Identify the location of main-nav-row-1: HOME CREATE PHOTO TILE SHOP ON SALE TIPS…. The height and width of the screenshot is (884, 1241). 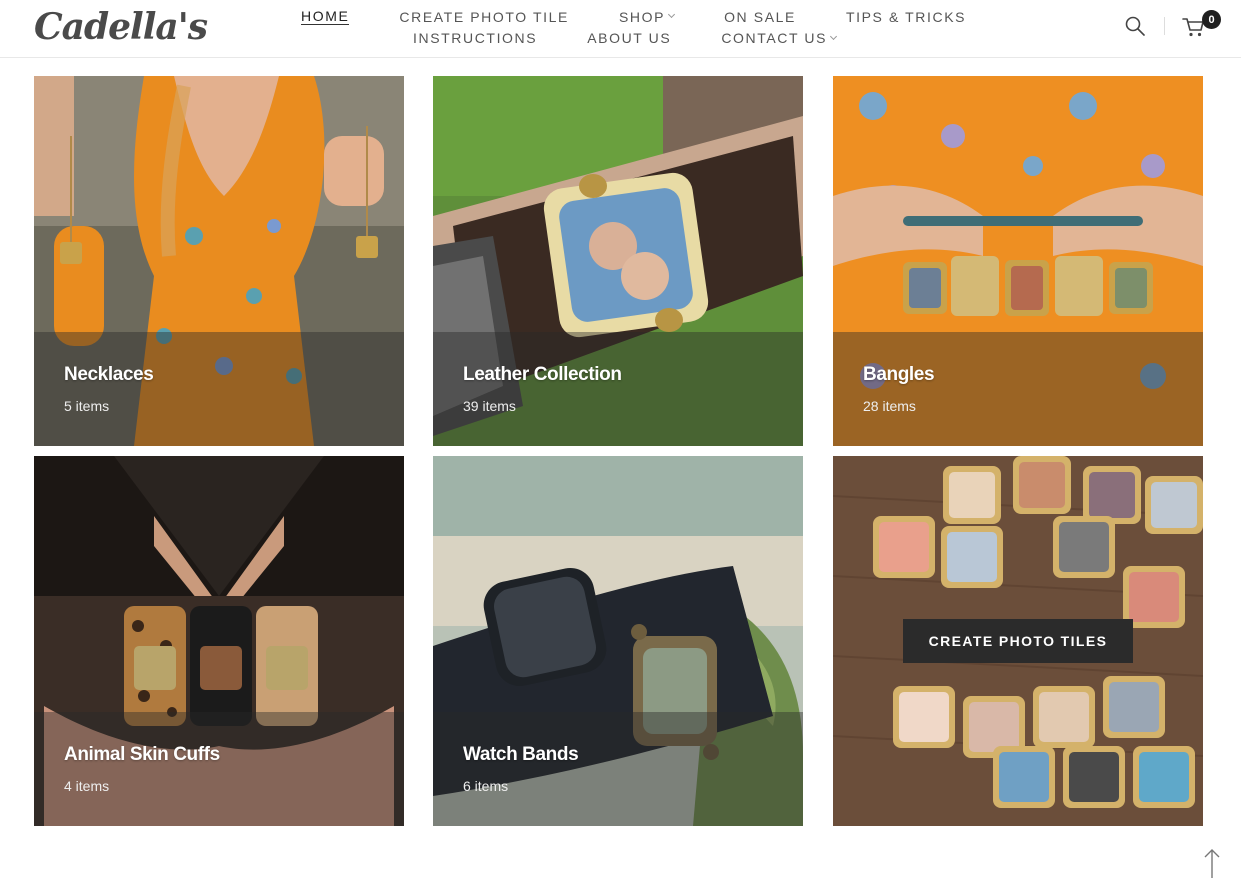
(633, 16).